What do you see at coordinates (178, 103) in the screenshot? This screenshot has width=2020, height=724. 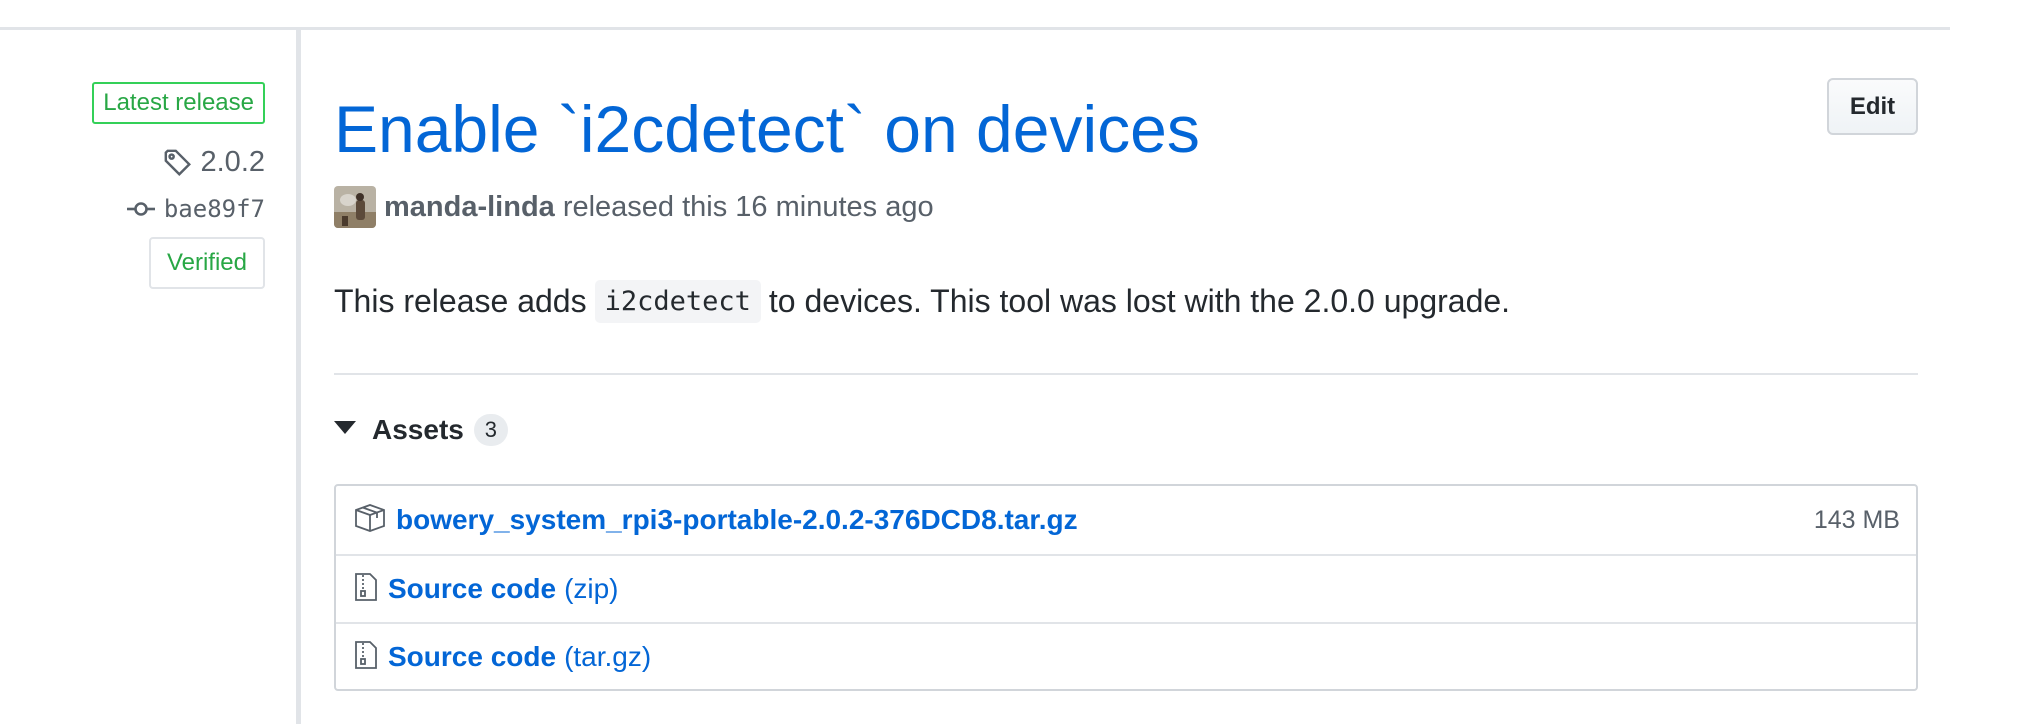 I see `latest-release-badge: Latest release` at bounding box center [178, 103].